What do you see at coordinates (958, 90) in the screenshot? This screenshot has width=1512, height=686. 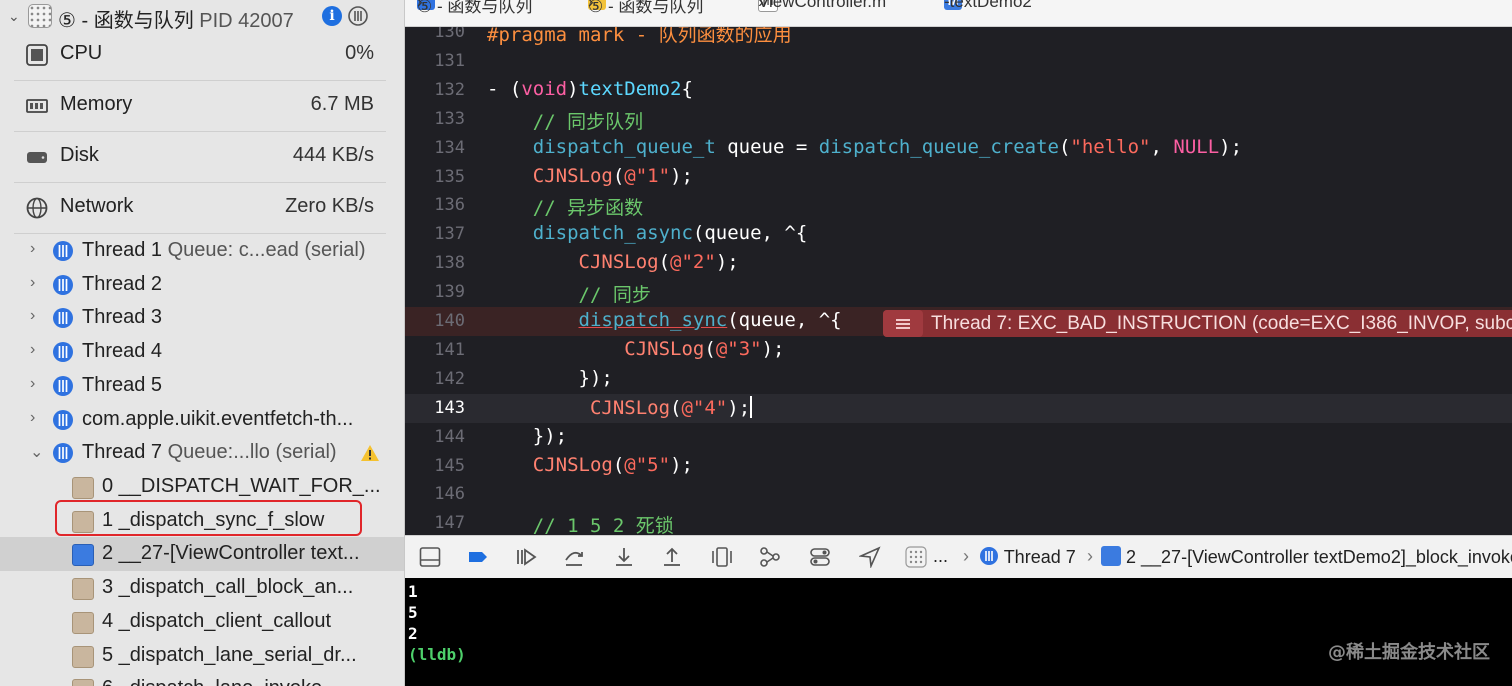 I see `code-line: 132 - (void)textDemo2{` at bounding box center [958, 90].